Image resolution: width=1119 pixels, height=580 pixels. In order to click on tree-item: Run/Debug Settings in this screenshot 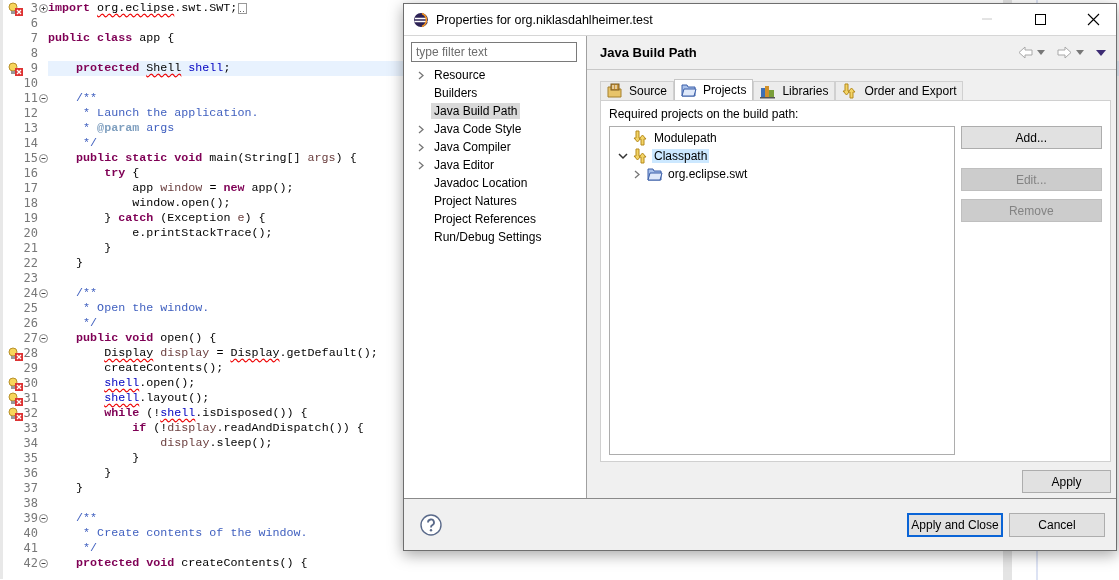, I will do `click(488, 237)`.